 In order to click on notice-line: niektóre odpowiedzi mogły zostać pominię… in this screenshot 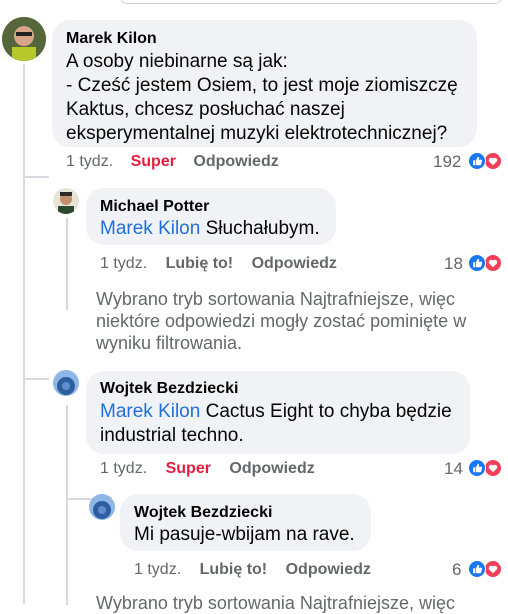, I will do `click(281, 321)`.